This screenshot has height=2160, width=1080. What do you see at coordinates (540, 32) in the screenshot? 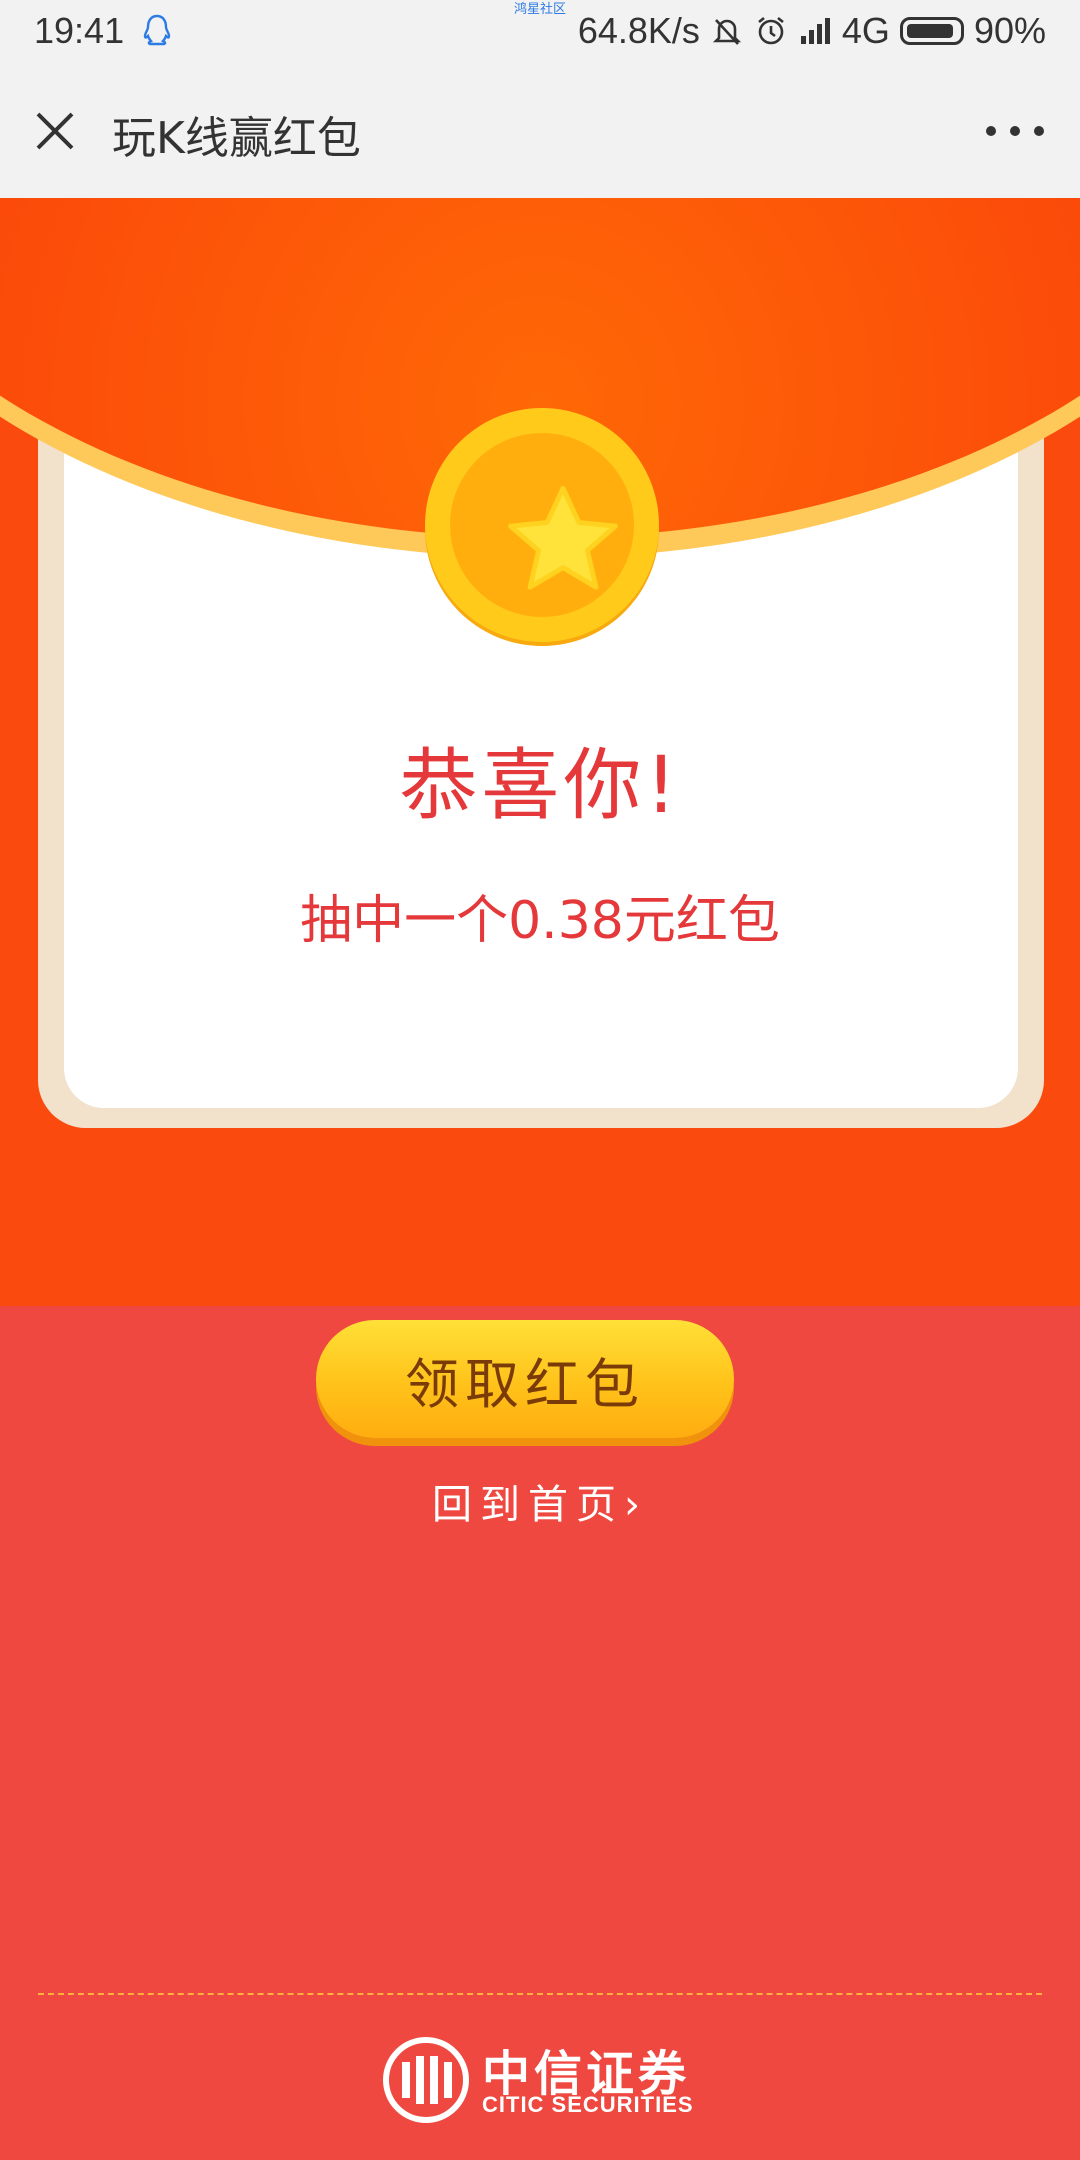
I see `status-bar: 19:41 鸿星社区 64.8K/s 4G 90%` at bounding box center [540, 32].